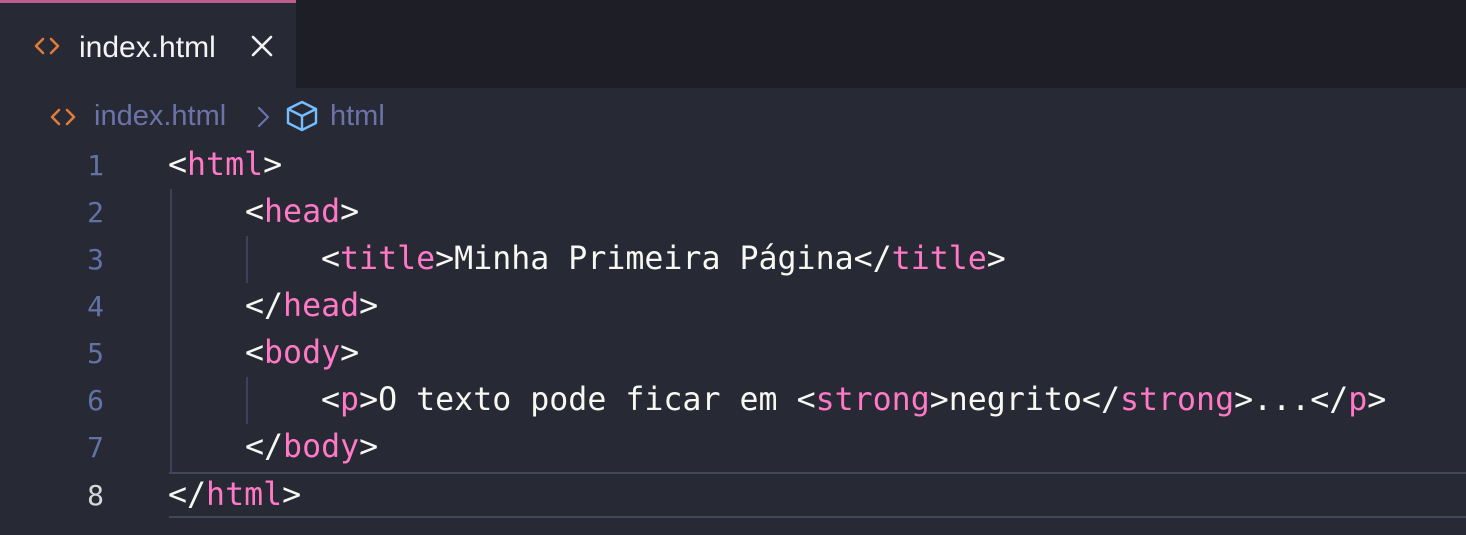 The height and width of the screenshot is (535, 1466). I want to click on code-text: <body>, so click(302, 353).